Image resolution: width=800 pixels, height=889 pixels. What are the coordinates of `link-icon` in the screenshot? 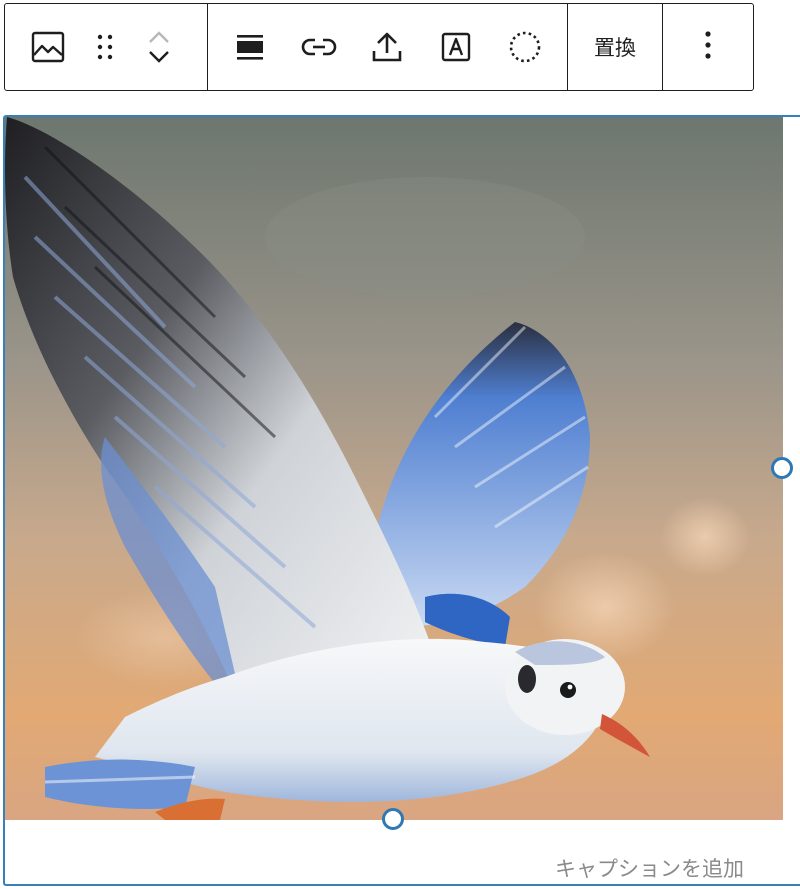 It's located at (319, 47).